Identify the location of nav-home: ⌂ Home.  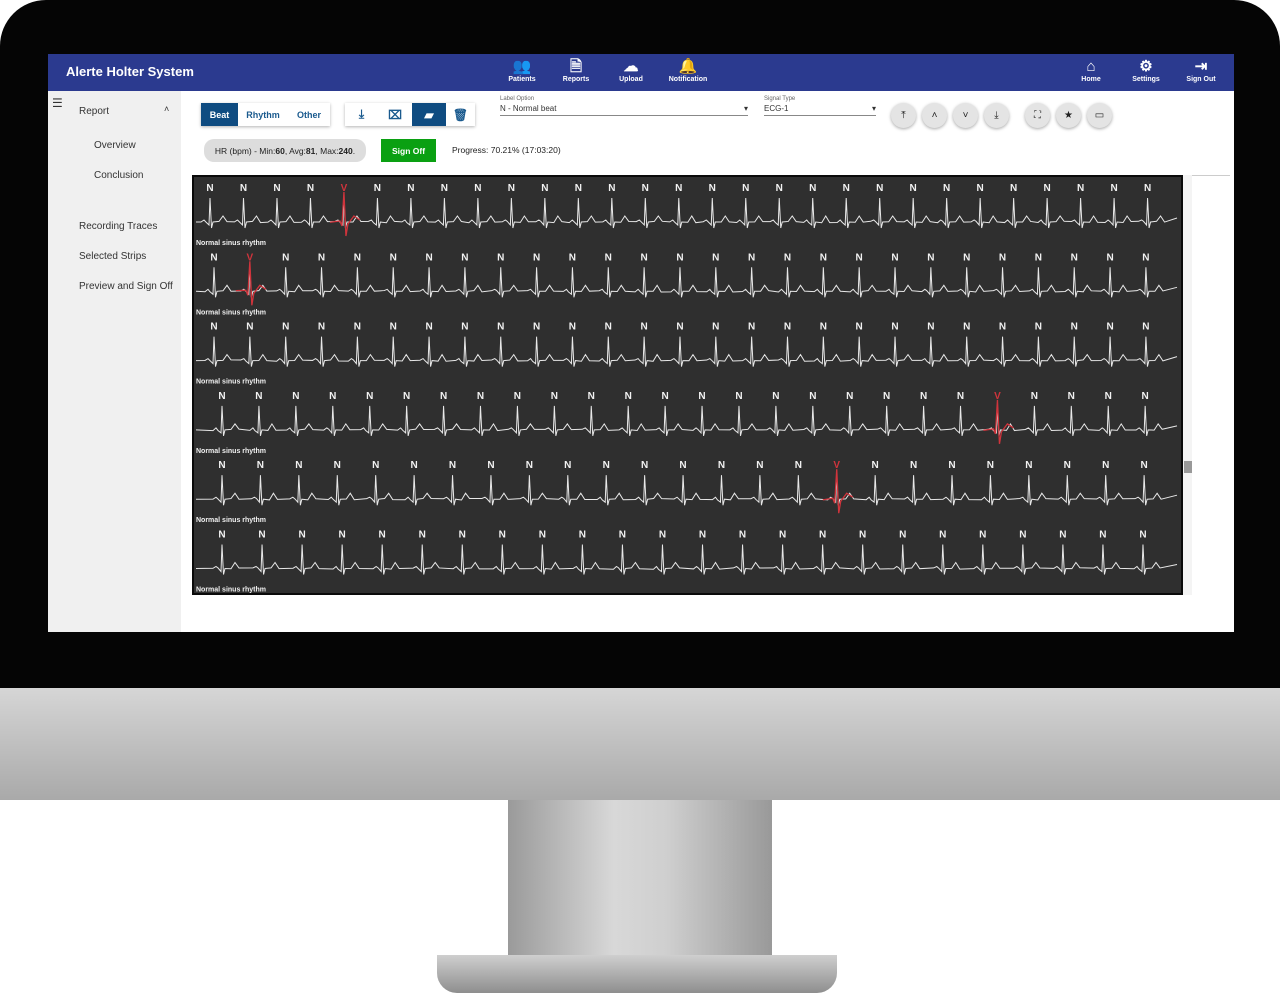
(1091, 70).